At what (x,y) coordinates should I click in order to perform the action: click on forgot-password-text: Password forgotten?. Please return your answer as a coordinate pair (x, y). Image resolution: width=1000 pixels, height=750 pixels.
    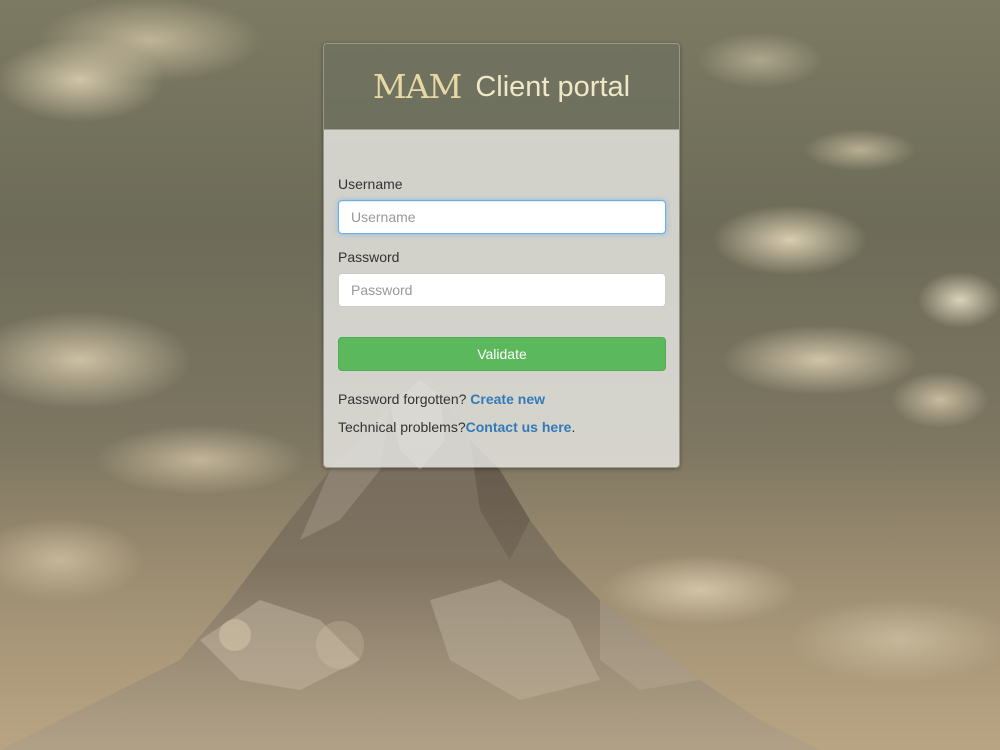
    Looking at the image, I should click on (404, 399).